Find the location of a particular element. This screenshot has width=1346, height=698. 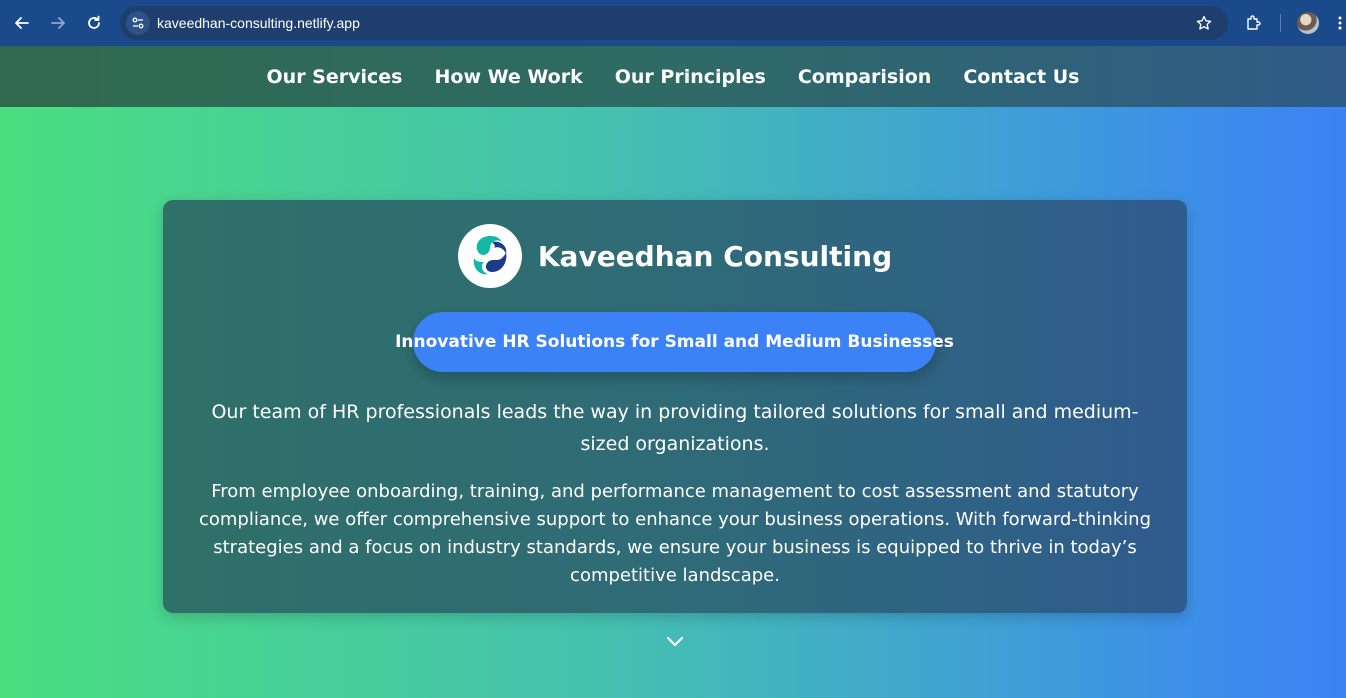

reload-icon is located at coordinates (94, 23).